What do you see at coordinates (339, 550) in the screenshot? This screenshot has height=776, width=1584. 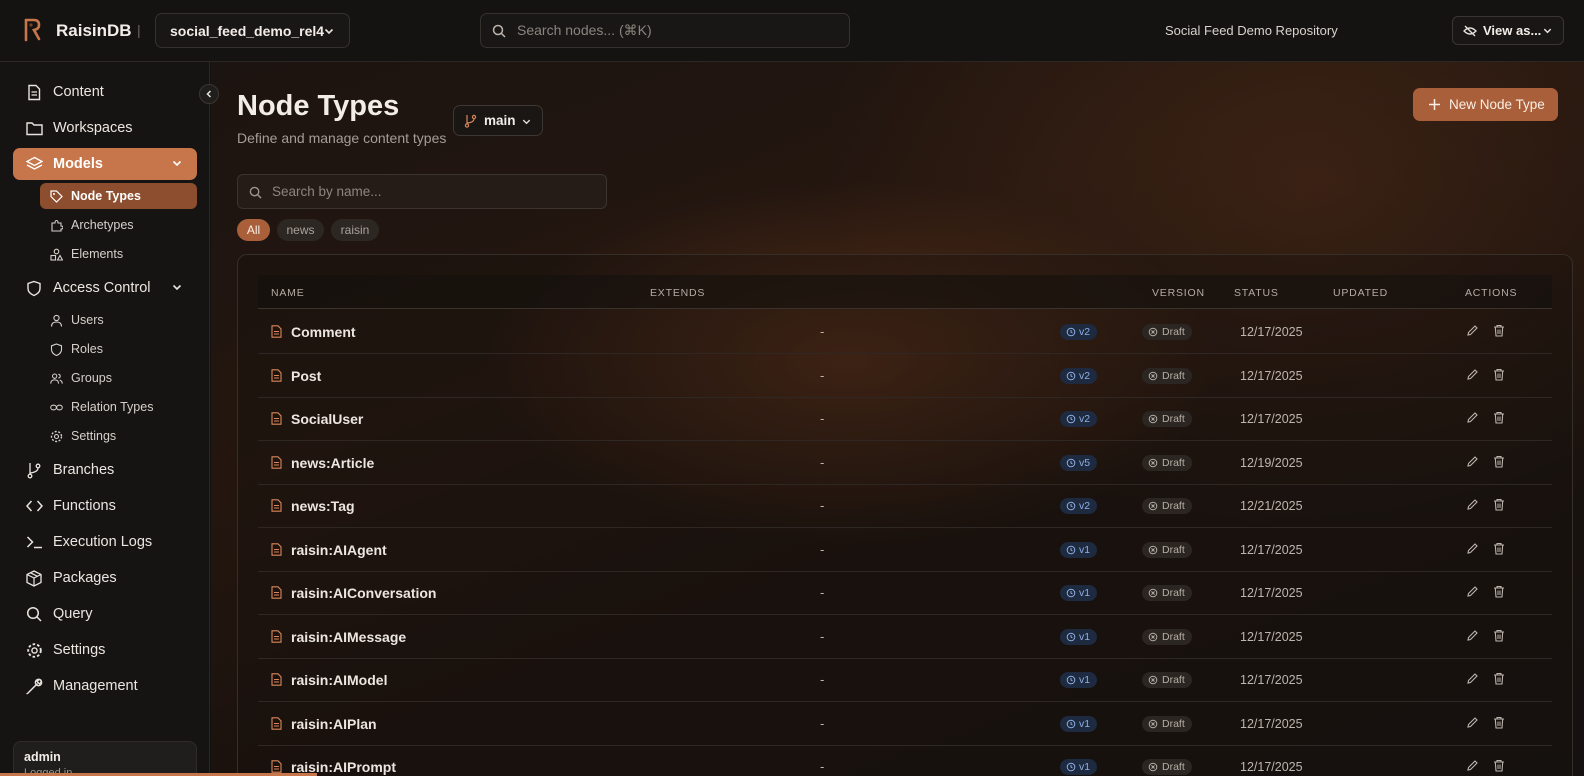 I see `node-type-name: raisin:AIAgent` at bounding box center [339, 550].